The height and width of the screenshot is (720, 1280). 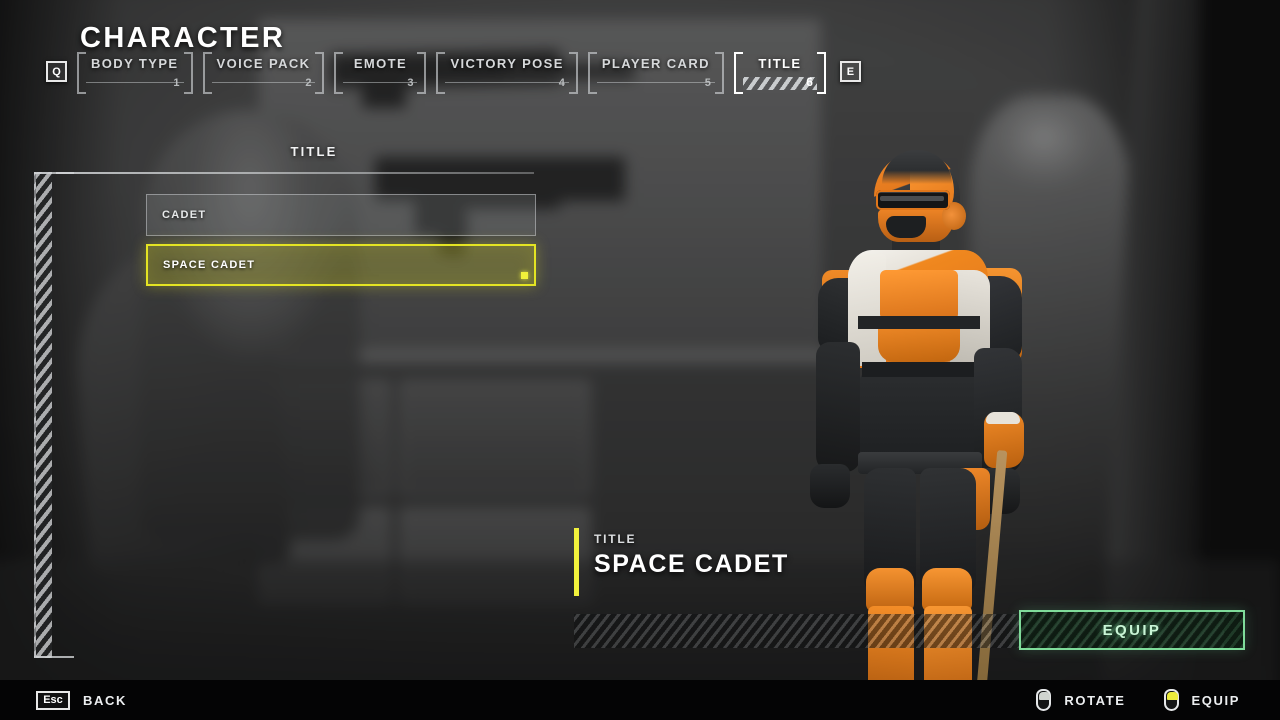 What do you see at coordinates (308, 83) in the screenshot?
I see `tab-number: 2` at bounding box center [308, 83].